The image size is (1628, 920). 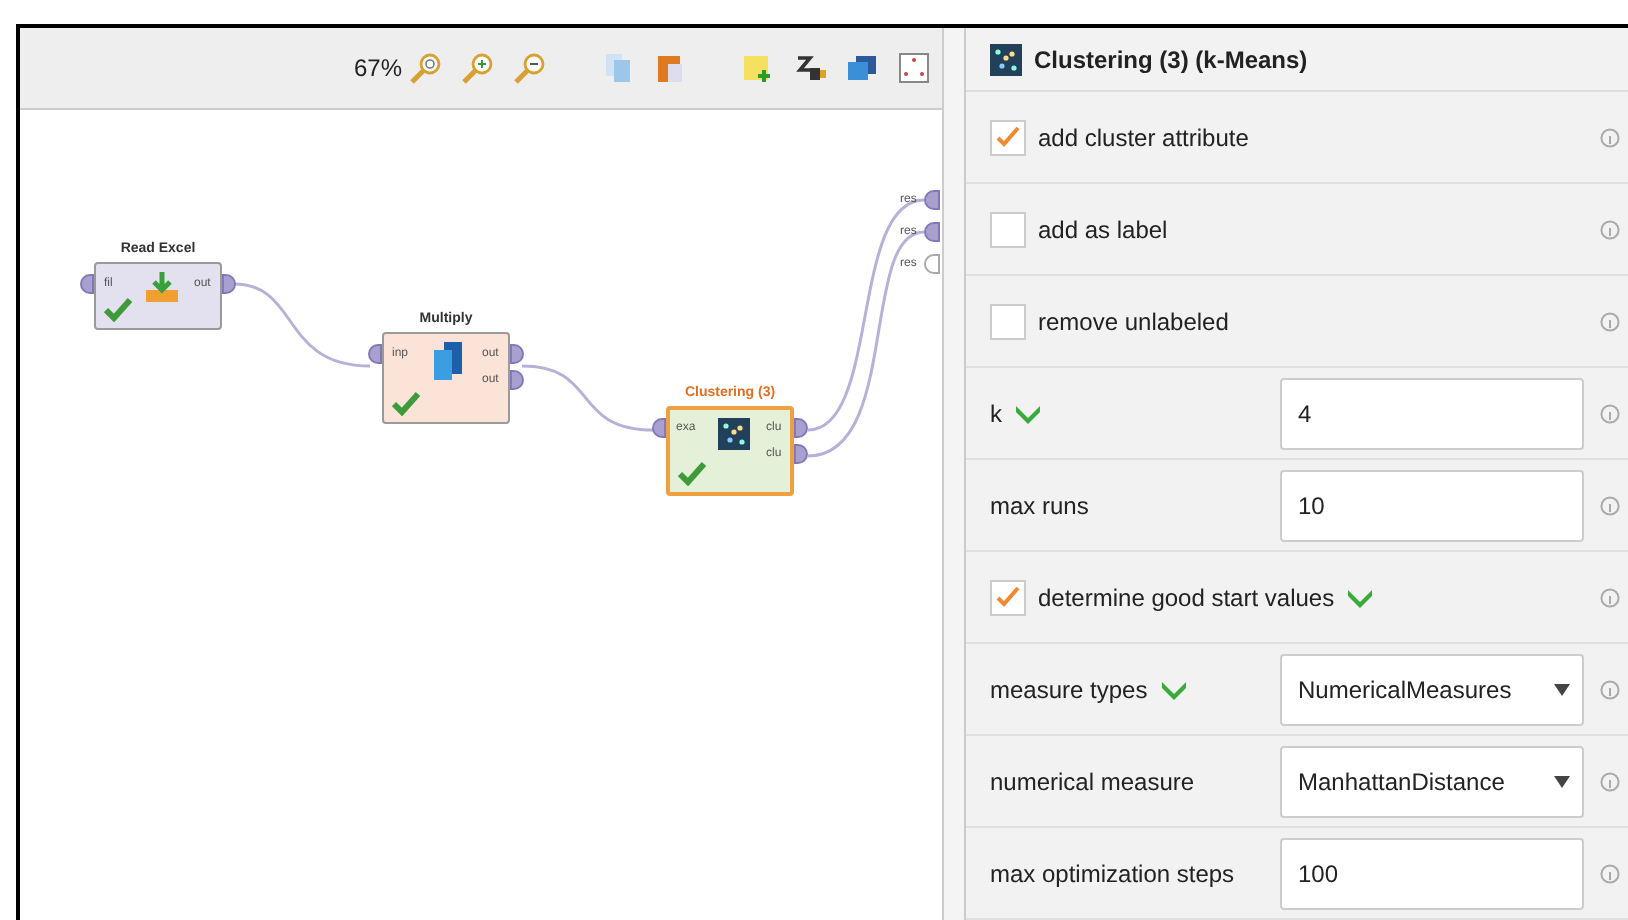 I want to click on import-icon, so click(x=162, y=288).